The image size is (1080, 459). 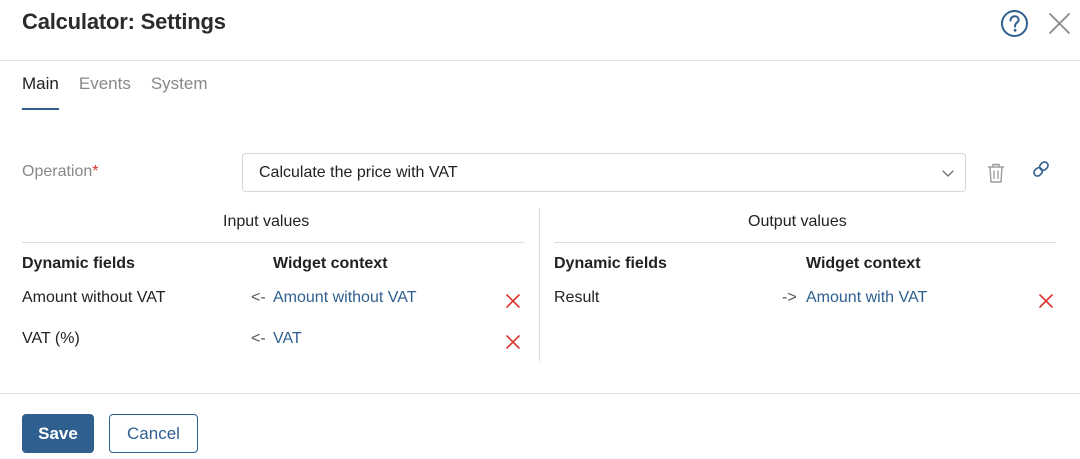 What do you see at coordinates (797, 221) in the screenshot?
I see `output-values-heading: Output values` at bounding box center [797, 221].